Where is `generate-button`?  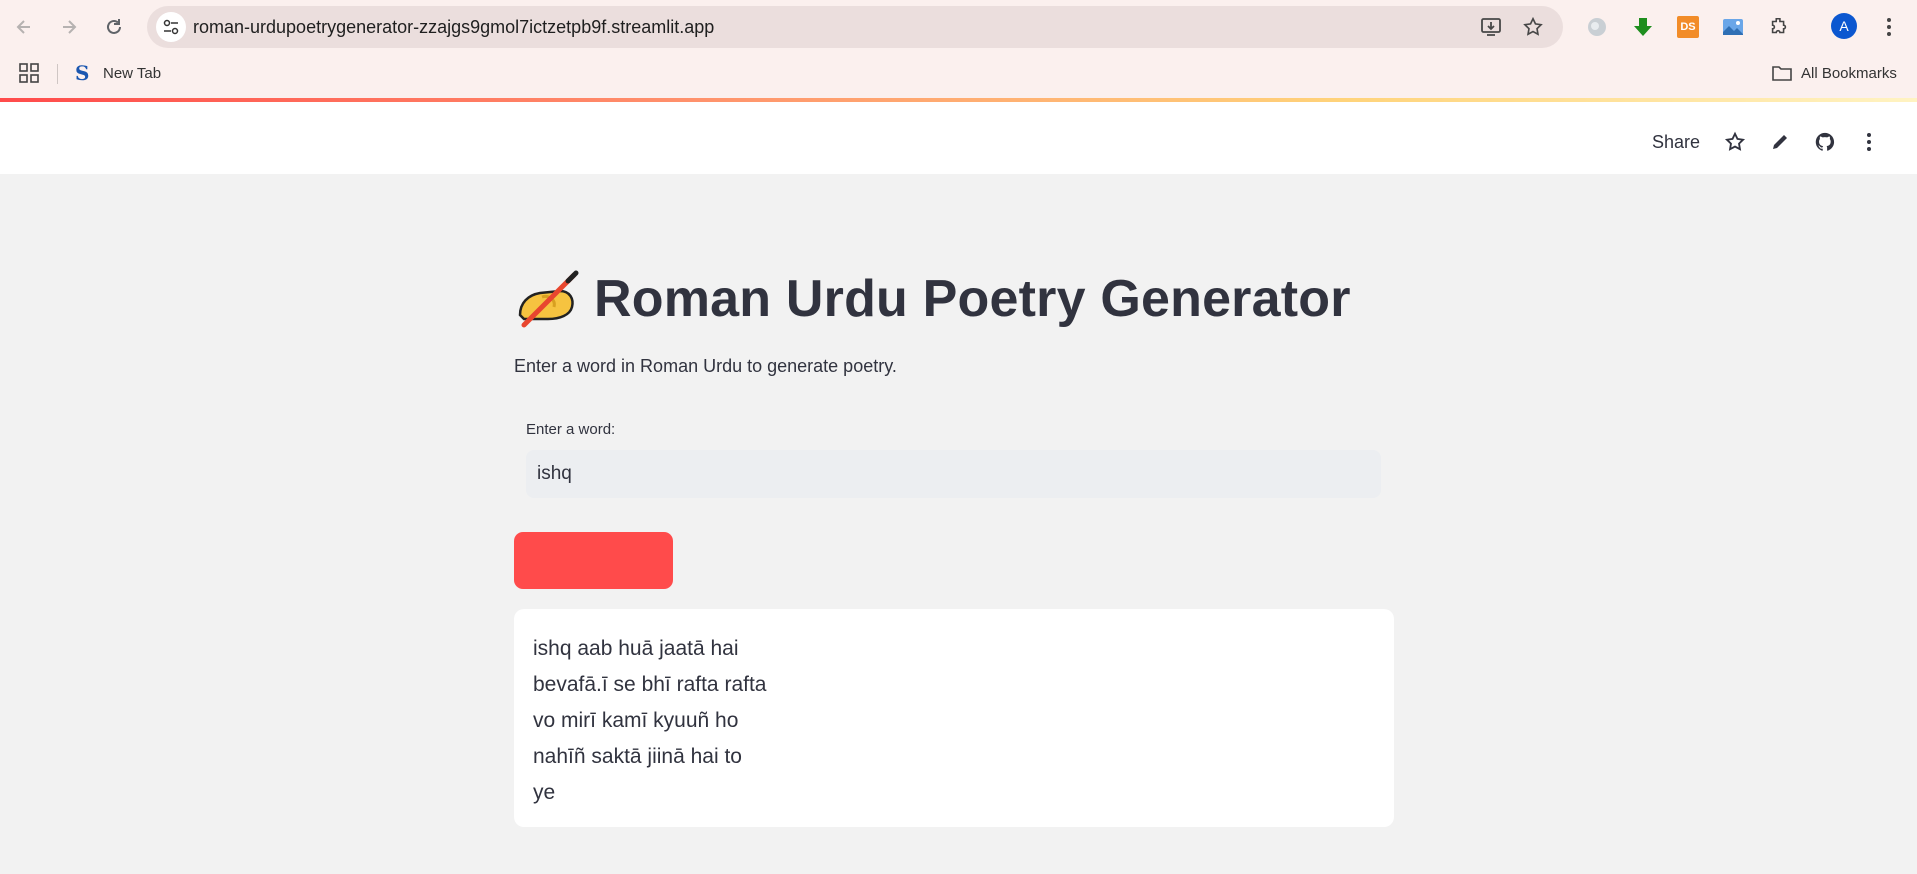 generate-button is located at coordinates (593, 560).